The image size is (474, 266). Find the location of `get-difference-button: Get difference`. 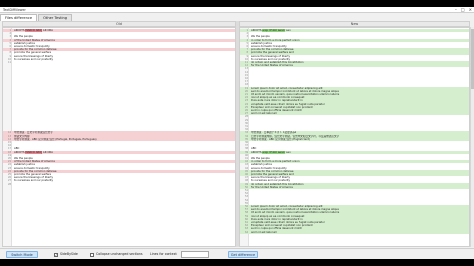

get-difference-button: Get difference is located at coordinates (243, 254).